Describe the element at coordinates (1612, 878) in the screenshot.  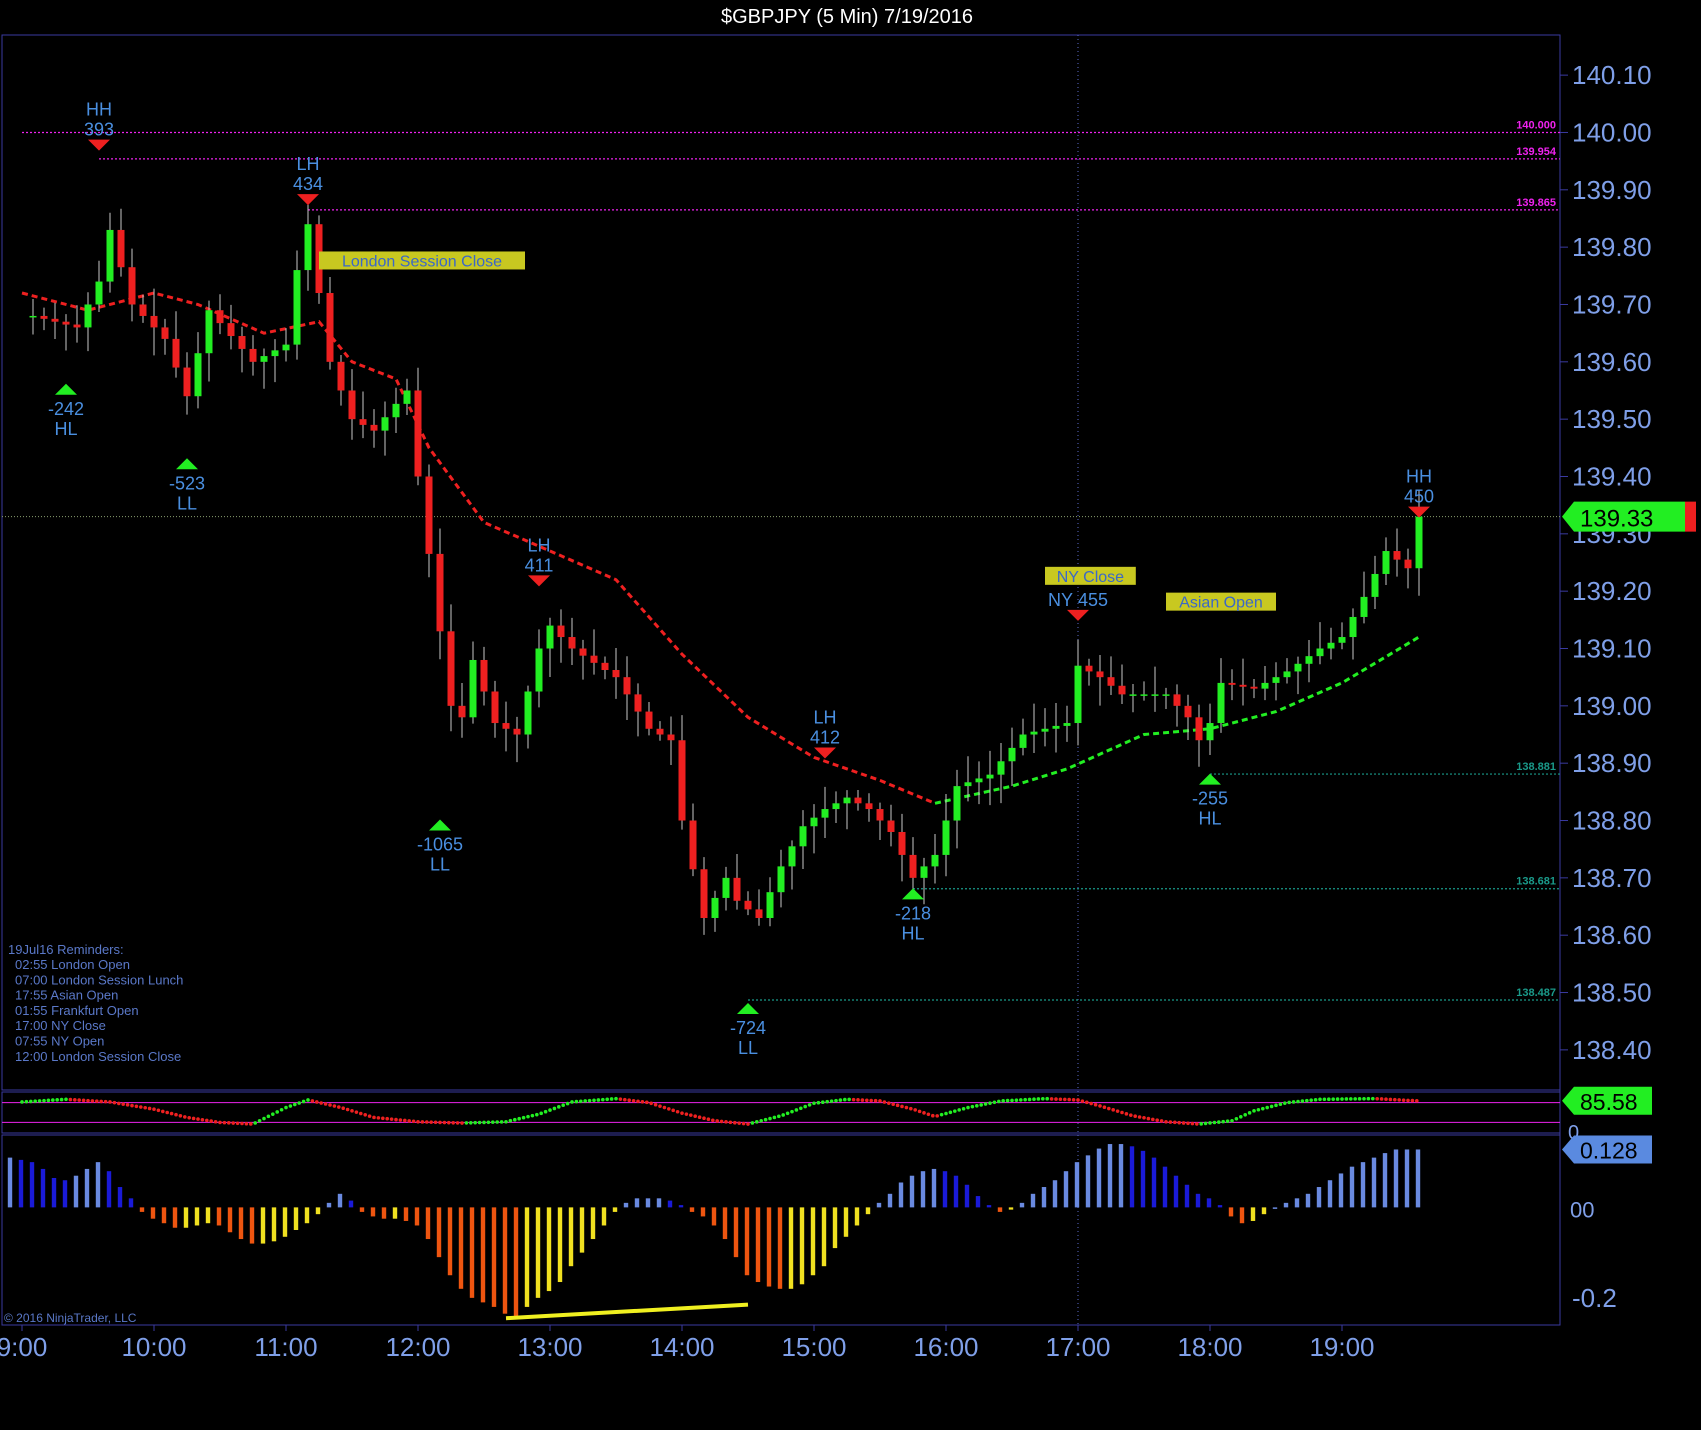
I see `y-tick-label: 138.70` at that location.